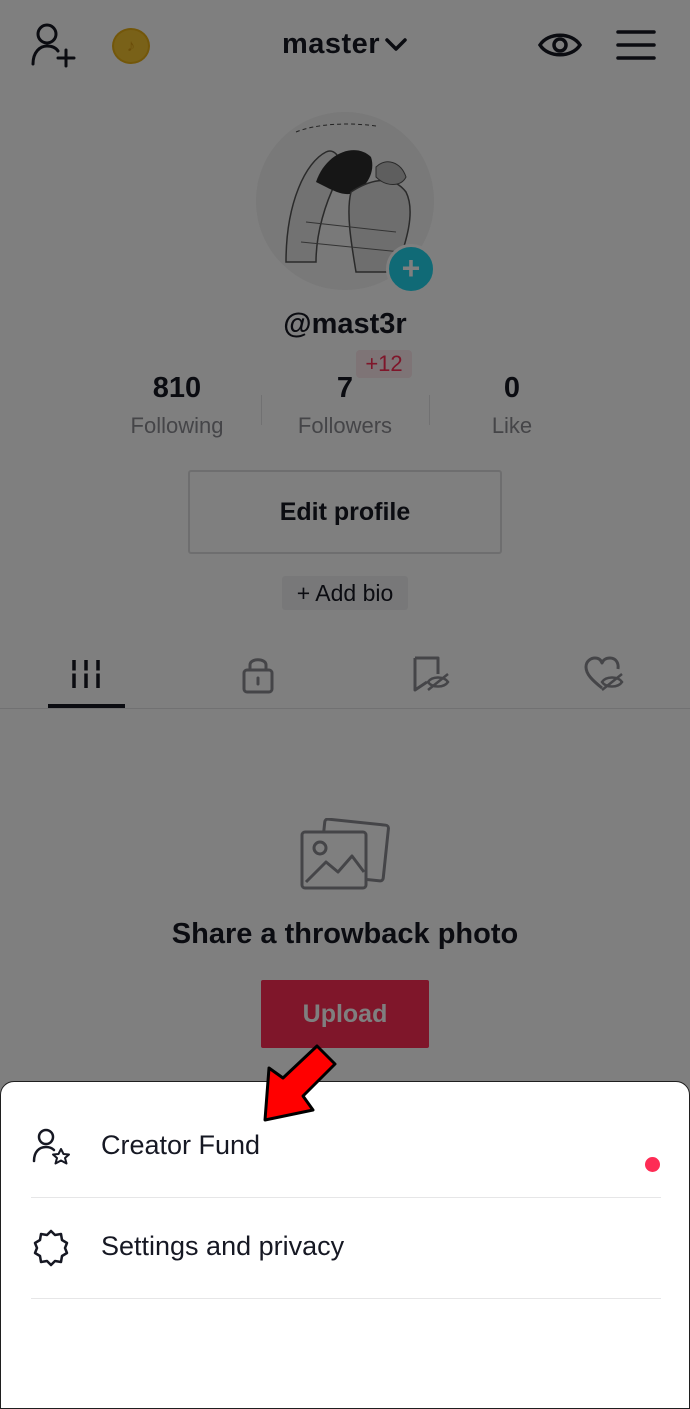  Describe the element at coordinates (51, 1146) in the screenshot. I see `person-star-icon` at that location.